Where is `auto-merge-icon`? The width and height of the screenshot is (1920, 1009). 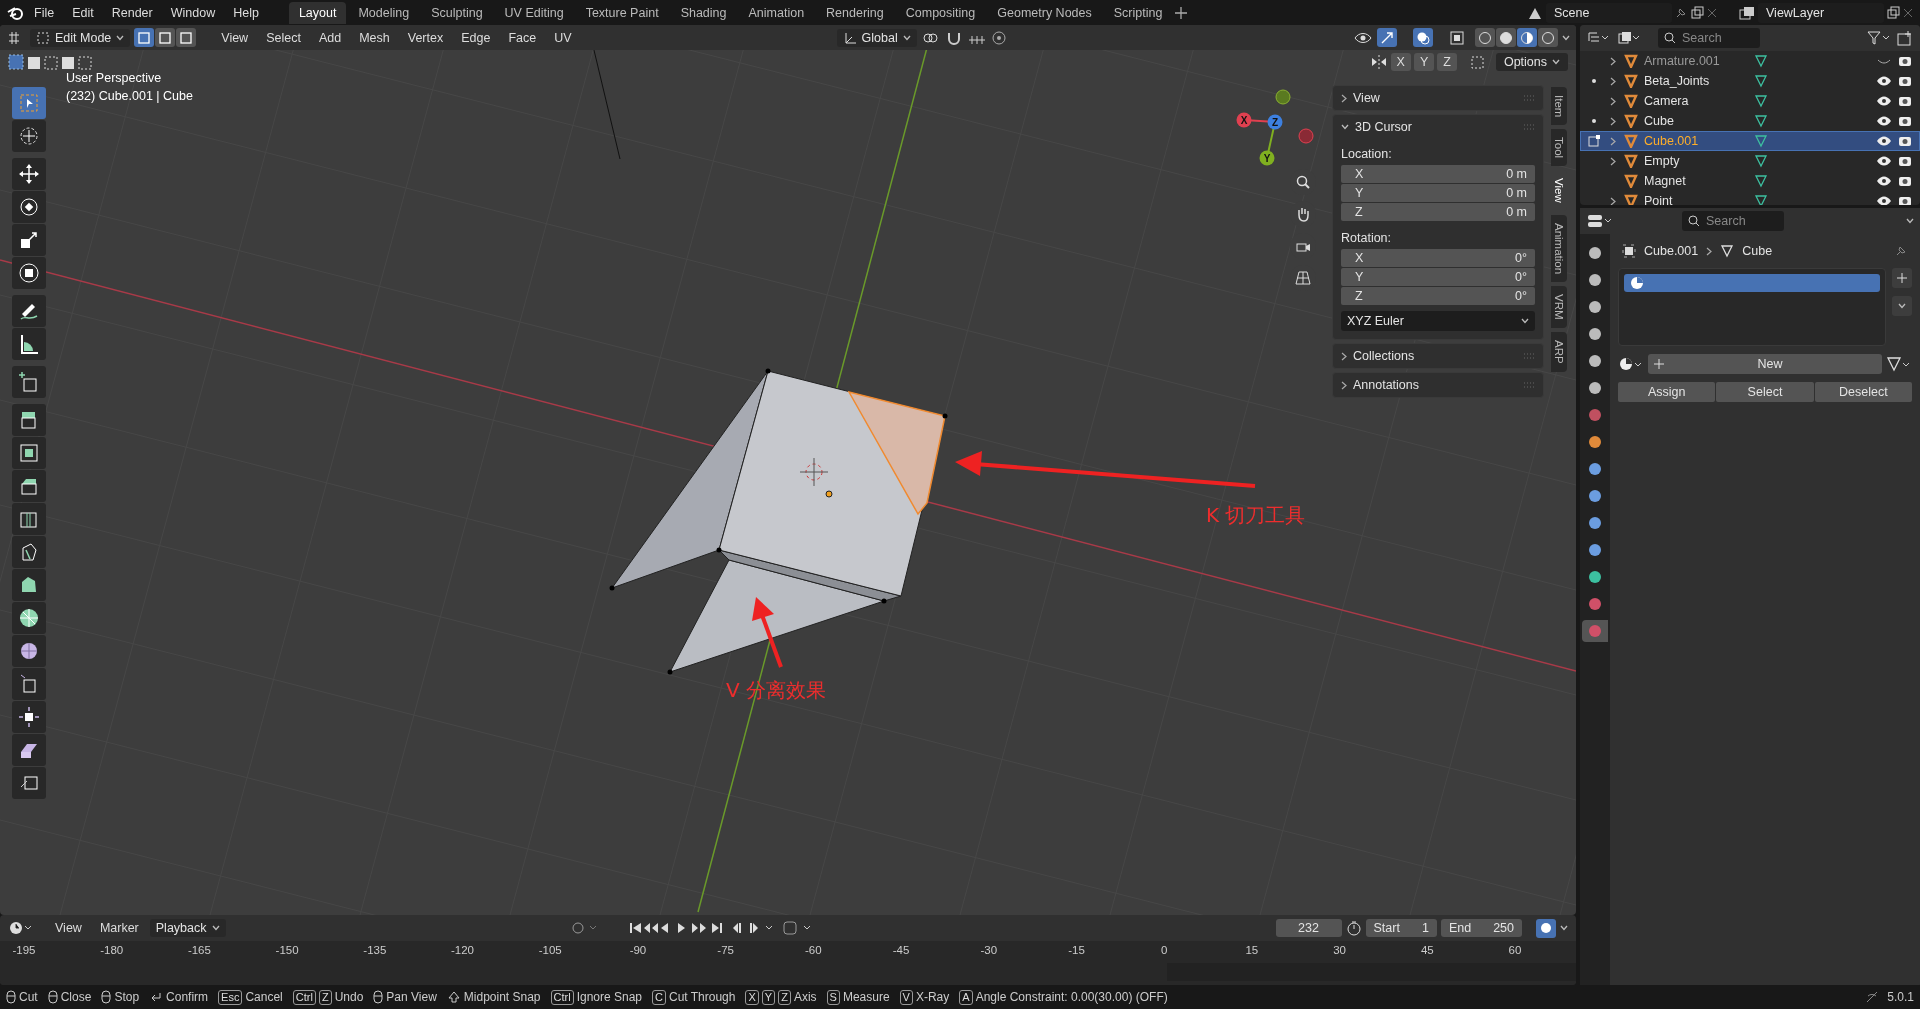
auto-merge-icon is located at coordinates (1477, 62).